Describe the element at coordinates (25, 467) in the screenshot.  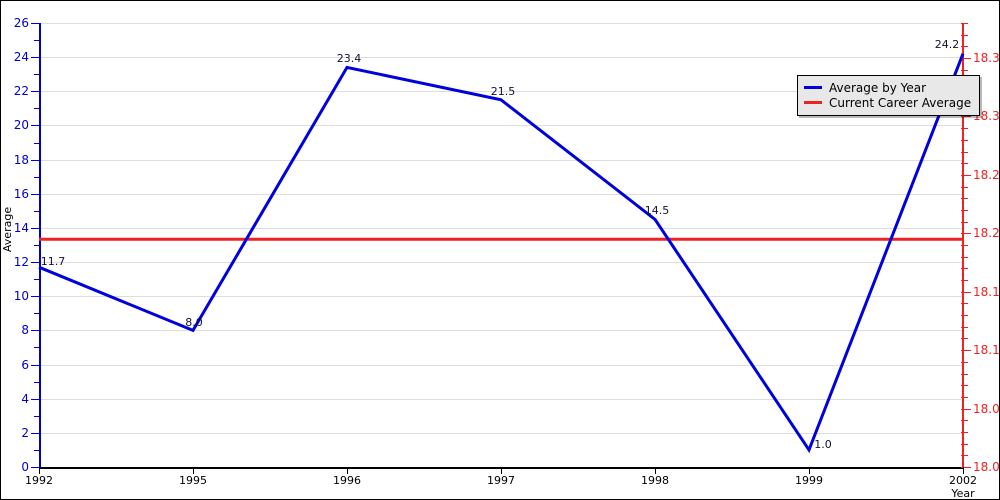
I see `y-axis-left-tick-label: 0` at that location.